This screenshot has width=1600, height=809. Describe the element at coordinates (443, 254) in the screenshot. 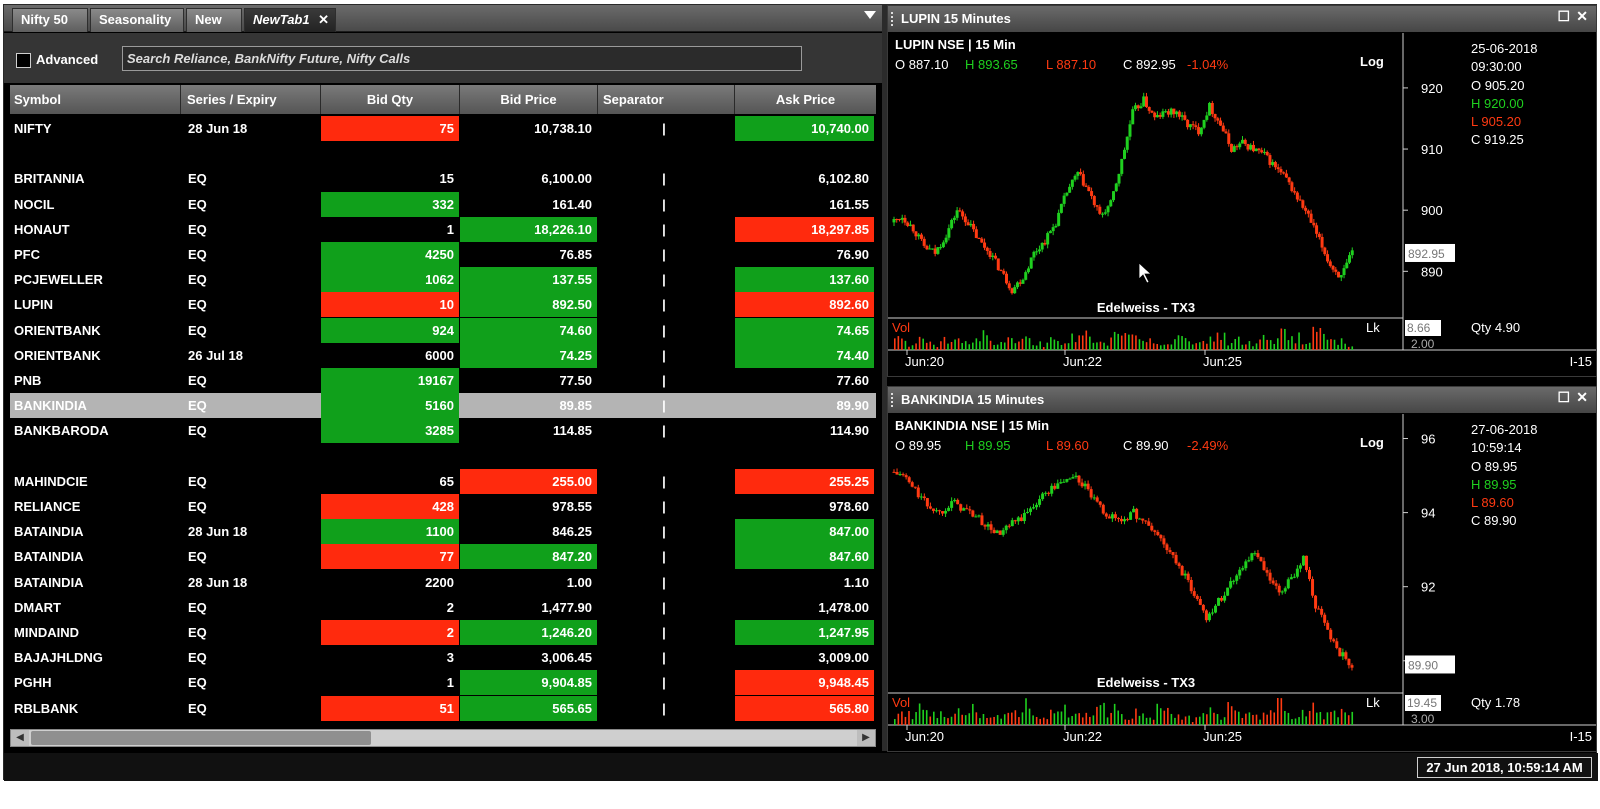

I see `table-row: PFC EQ 4250 76.85 | 76.90` at that location.